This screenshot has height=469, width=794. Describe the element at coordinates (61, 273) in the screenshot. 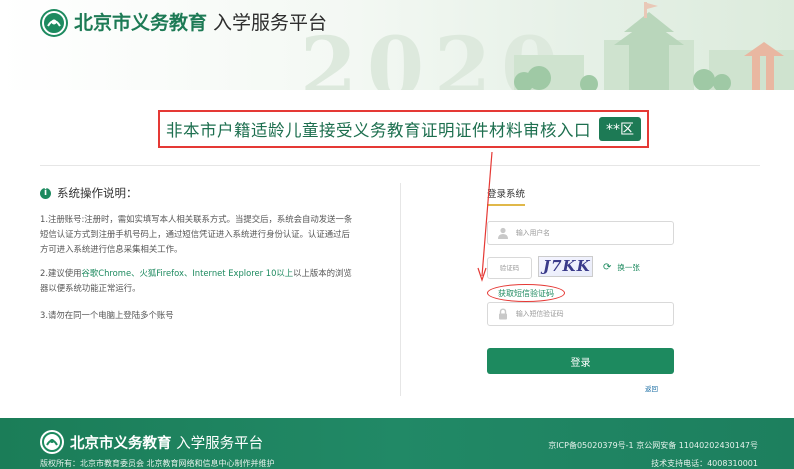

I see `instruction-item-2-prefix: 2.建议使用` at that location.